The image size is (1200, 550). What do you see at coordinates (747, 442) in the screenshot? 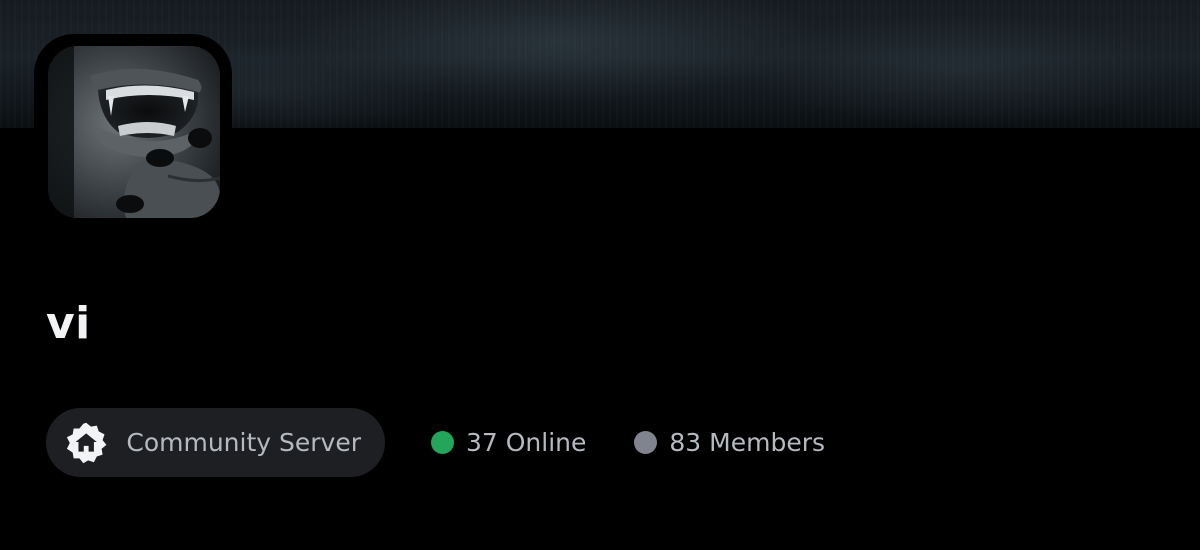
I see `member-count-label: 83 Members` at bounding box center [747, 442].